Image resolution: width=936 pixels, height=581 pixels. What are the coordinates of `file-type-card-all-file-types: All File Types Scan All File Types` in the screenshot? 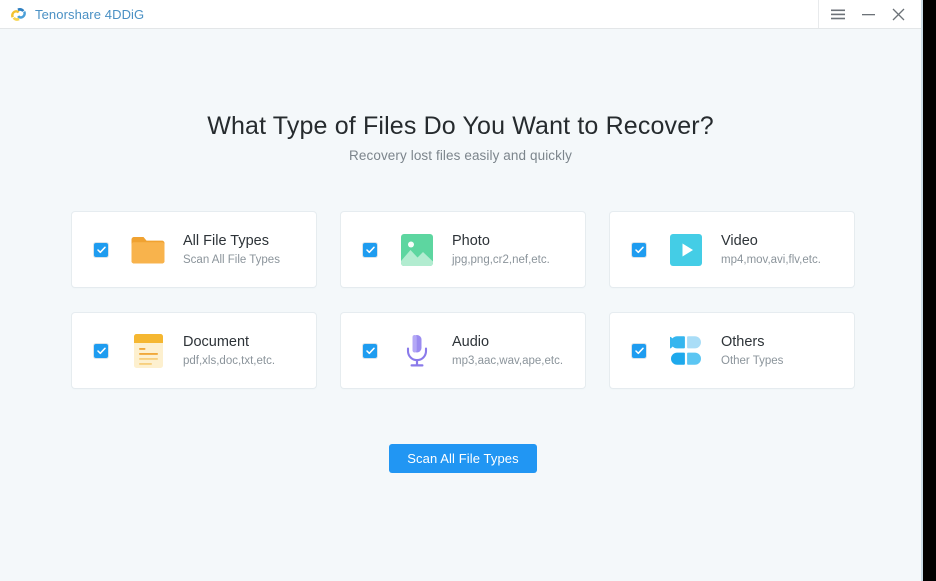 It's located at (194, 249).